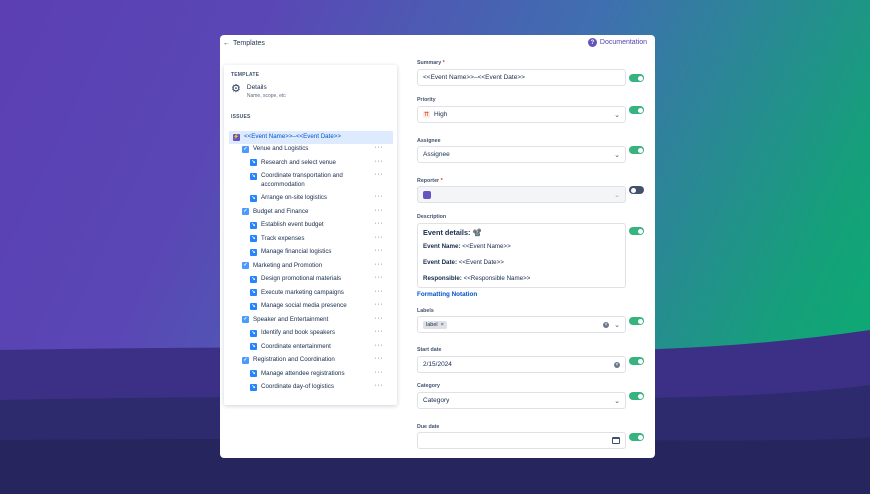 Image resolution: width=870 pixels, height=494 pixels. I want to click on epic-row: ⚡ <<Event Name>>–<<Event Date>>, so click(311, 137).